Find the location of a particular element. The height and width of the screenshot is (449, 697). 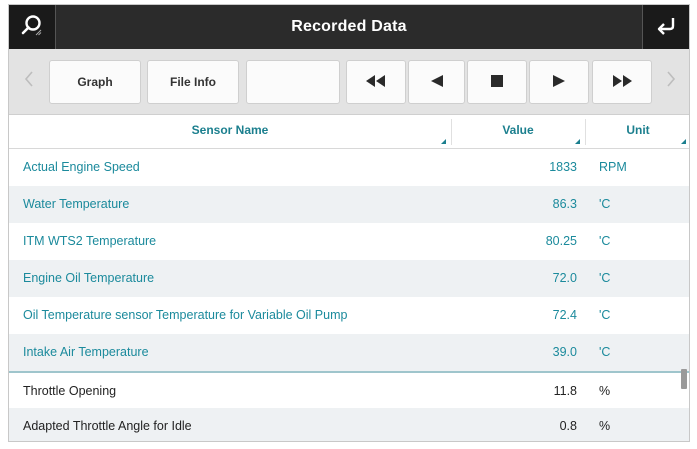

chevron-left-icon is located at coordinates (29, 82).